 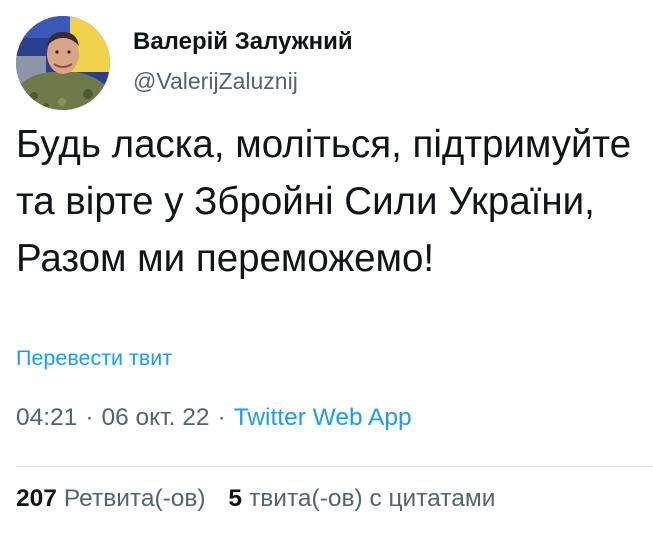 I want to click on retweets-count: 207, so click(x=36, y=498).